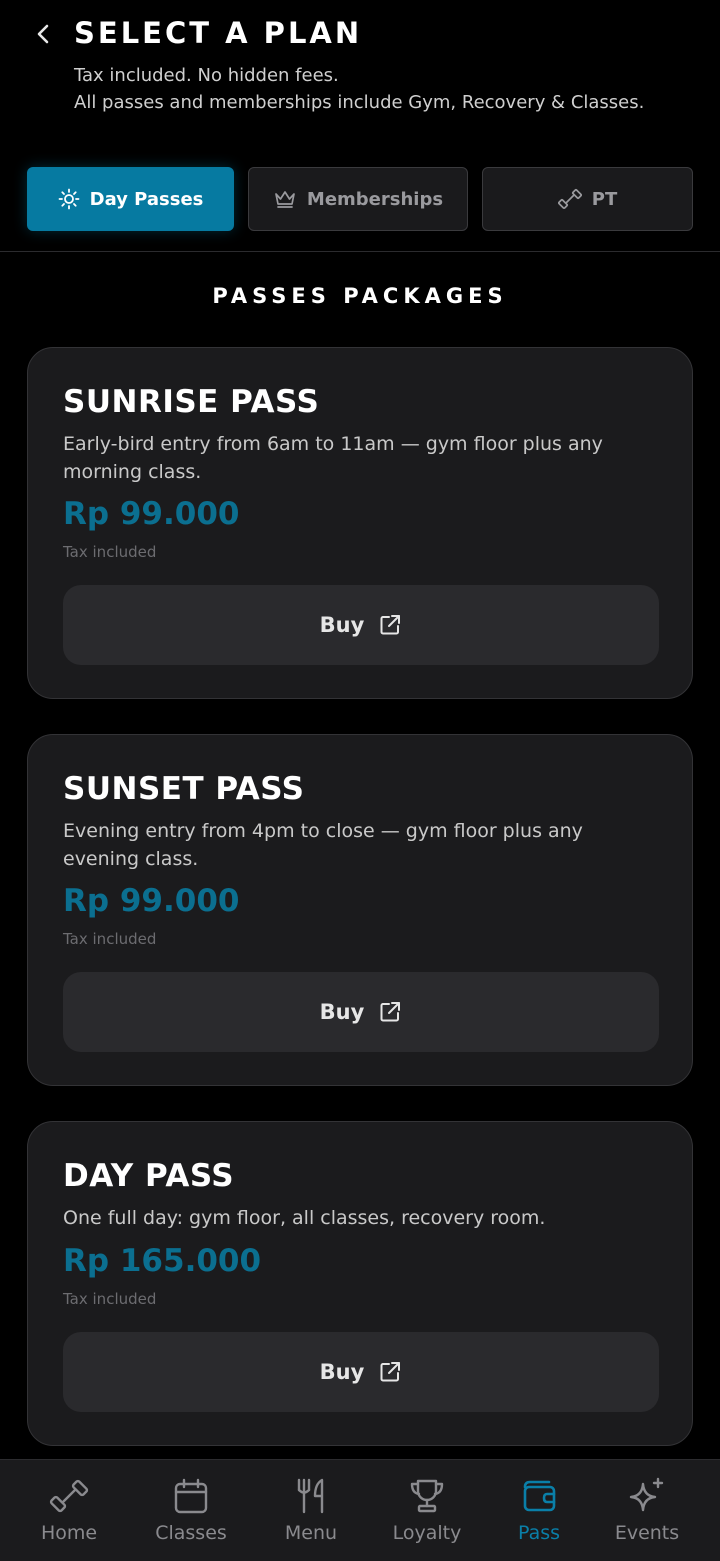  Describe the element at coordinates (191, 1533) in the screenshot. I see `nav-classes-label: Classes` at that location.